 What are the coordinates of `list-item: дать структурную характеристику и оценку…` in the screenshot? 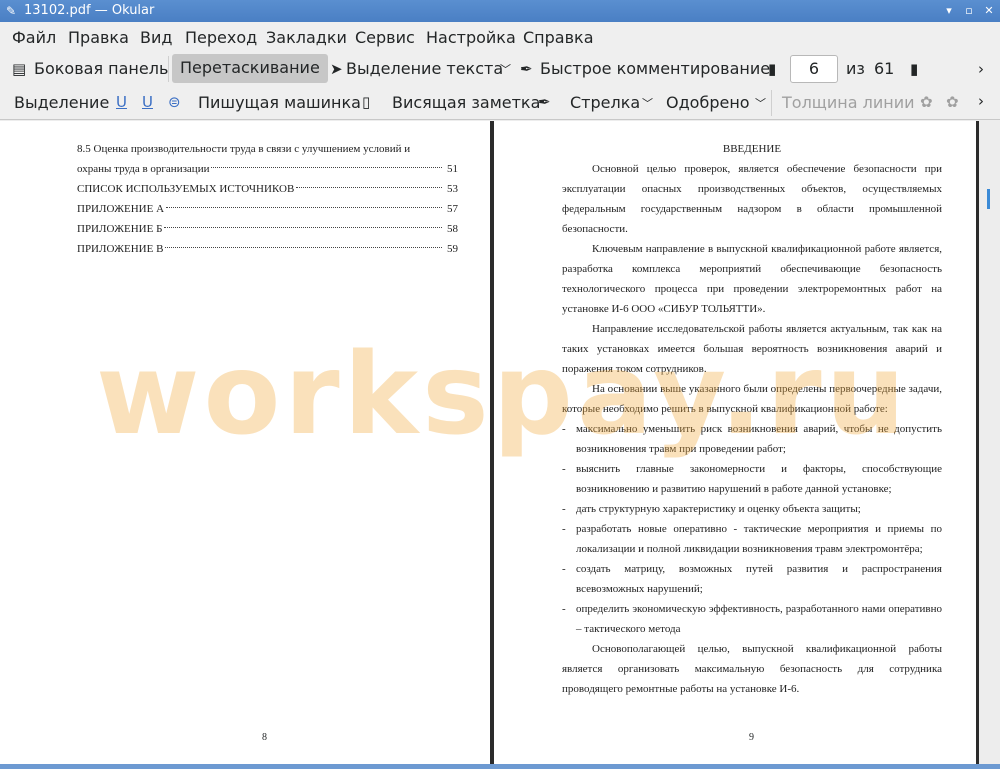 It's located at (752, 509).